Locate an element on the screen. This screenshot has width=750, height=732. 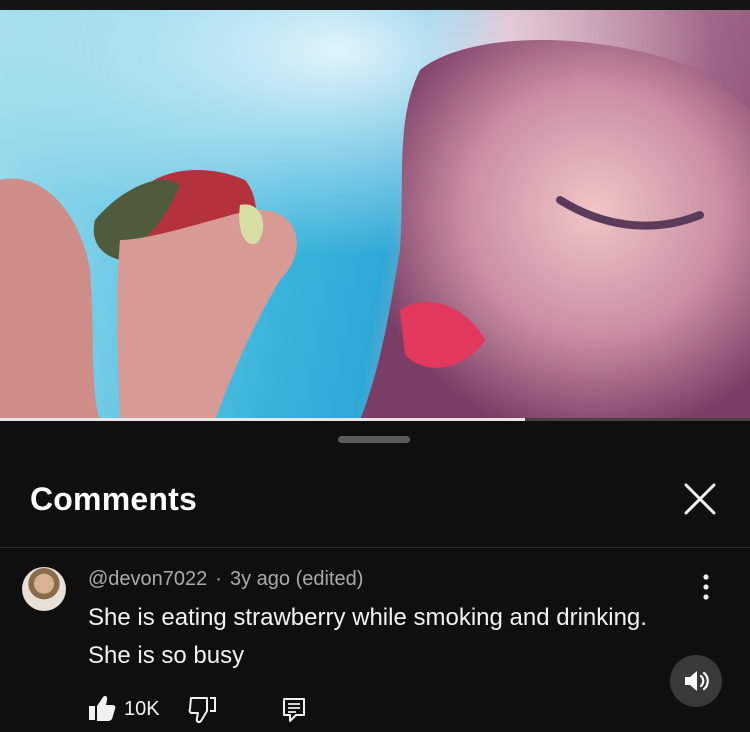
comment-meta: @devon7022 · 3y ago (edited) is located at coordinates (225, 579).